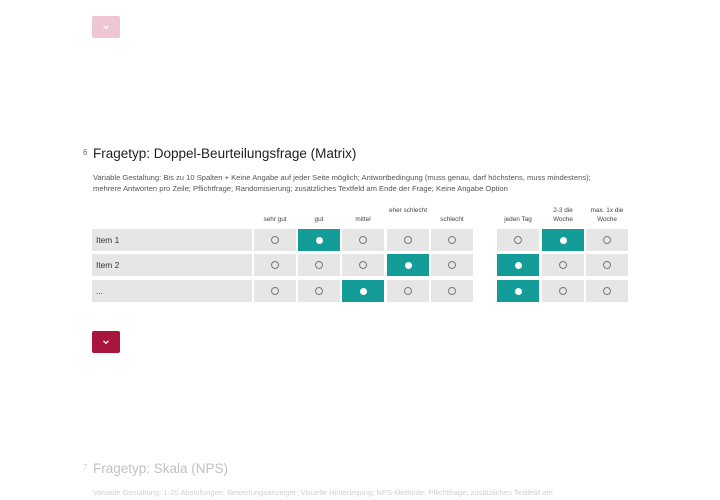  What do you see at coordinates (108, 265) in the screenshot?
I see `row-label: Item 2` at bounding box center [108, 265].